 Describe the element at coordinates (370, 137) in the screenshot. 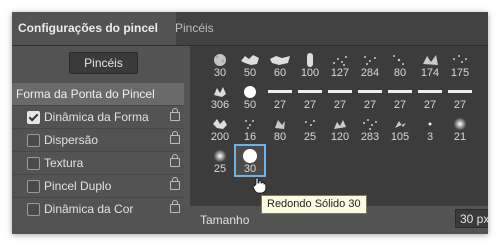

I see `brush-size-label: 283` at that location.